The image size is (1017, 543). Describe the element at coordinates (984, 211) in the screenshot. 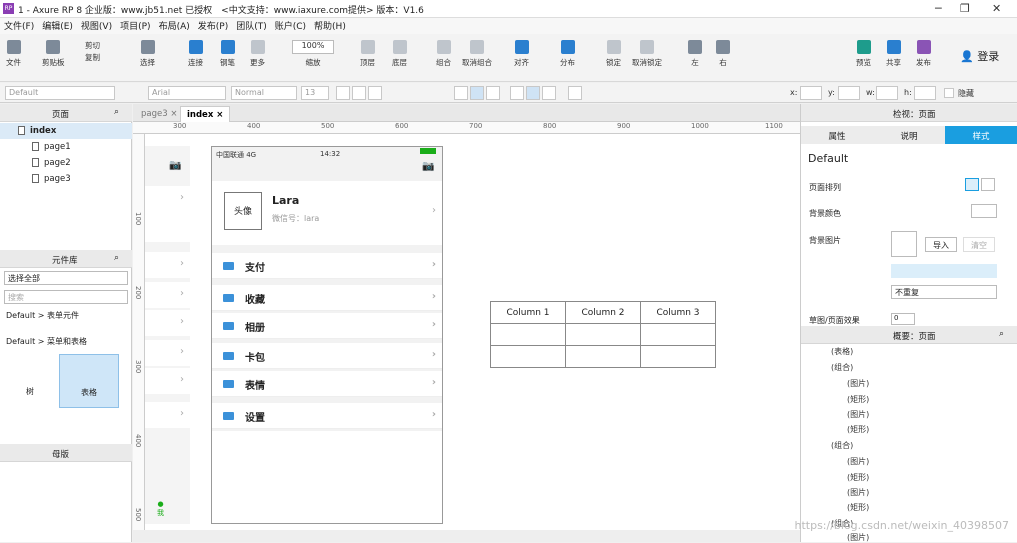

I see `bg-color-picker` at that location.